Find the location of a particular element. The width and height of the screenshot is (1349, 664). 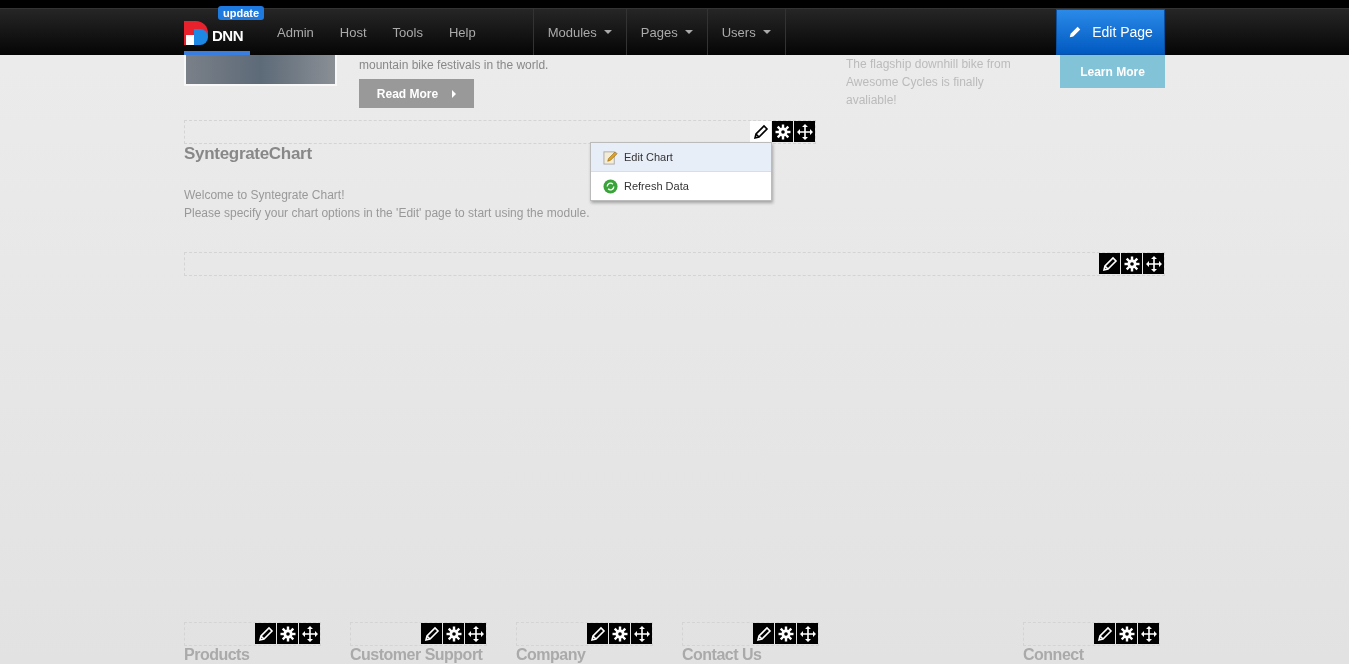

update-badge: update is located at coordinates (241, 13).